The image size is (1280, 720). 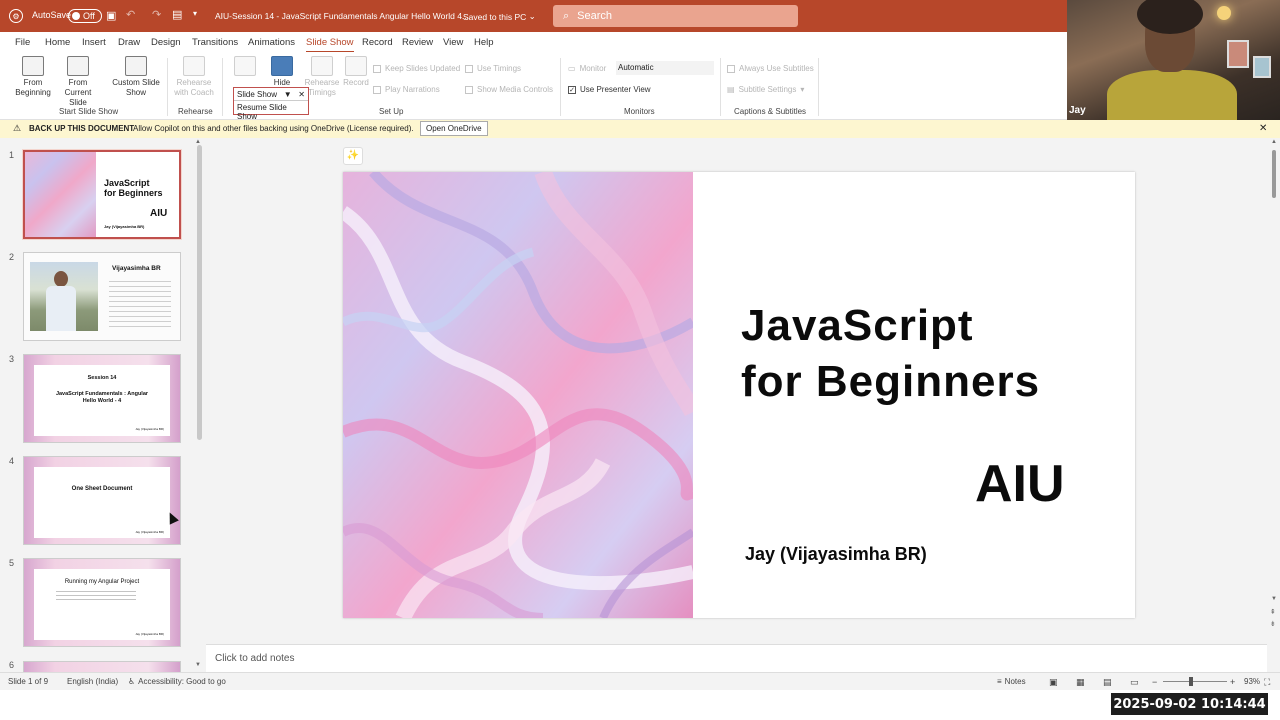 What do you see at coordinates (330, 45) in the screenshot?
I see `tab-slide-show: Slide Show` at bounding box center [330, 45].